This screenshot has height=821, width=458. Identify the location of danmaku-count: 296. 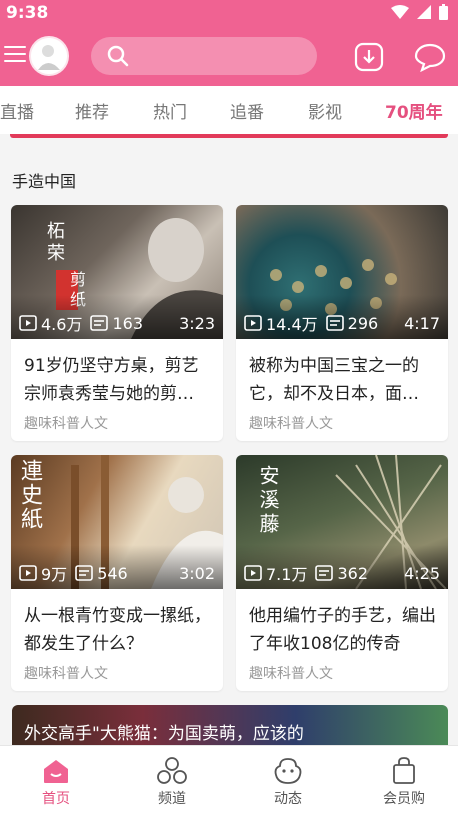
(363, 323).